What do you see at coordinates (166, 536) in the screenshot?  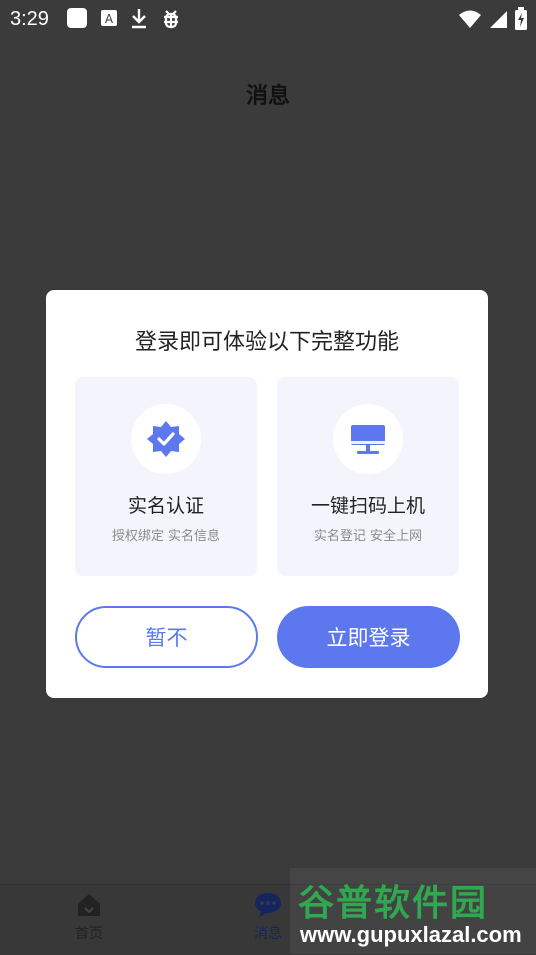 I see `feature-desc: 授权绑定 实名信息` at bounding box center [166, 536].